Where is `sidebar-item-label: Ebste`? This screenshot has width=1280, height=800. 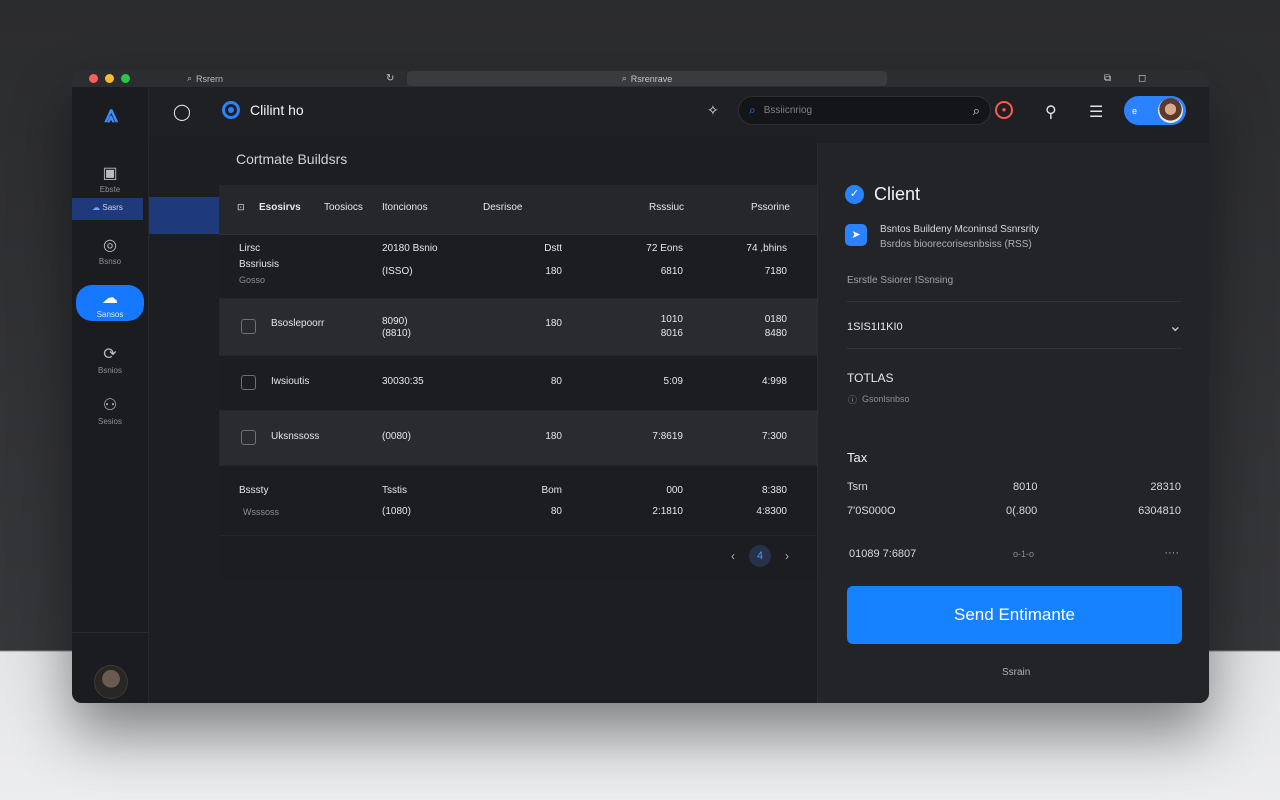
sidebar-item-label: Ebste is located at coordinates (110, 189).